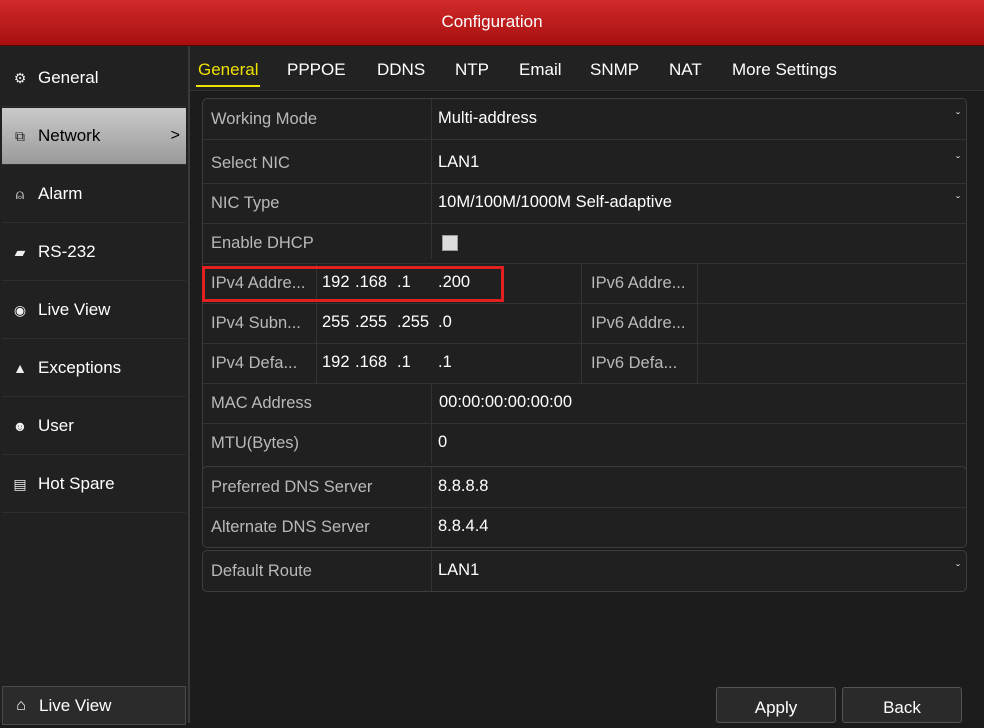 The width and height of the screenshot is (984, 728). I want to click on default-route-select: LAN1, so click(458, 570).